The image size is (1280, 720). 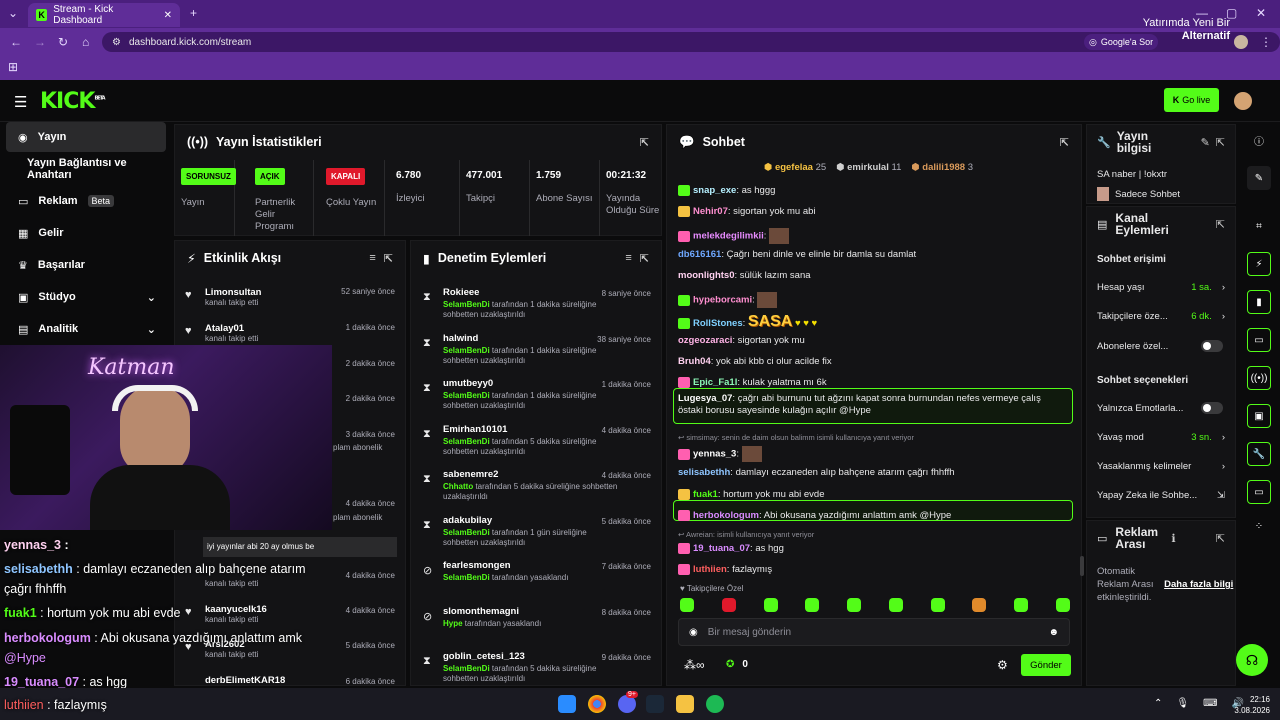 What do you see at coordinates (705, 340) in the screenshot?
I see `chat-username: ozgeozaraci` at bounding box center [705, 340].